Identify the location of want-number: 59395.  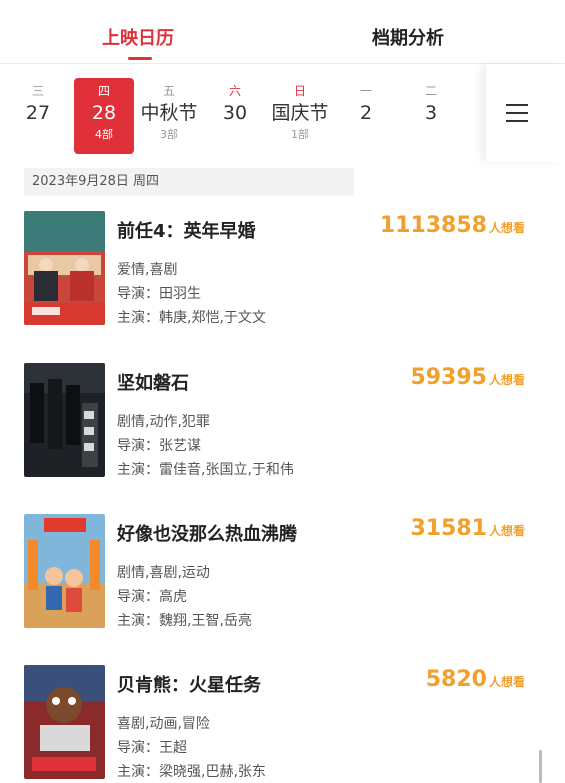
(448, 377).